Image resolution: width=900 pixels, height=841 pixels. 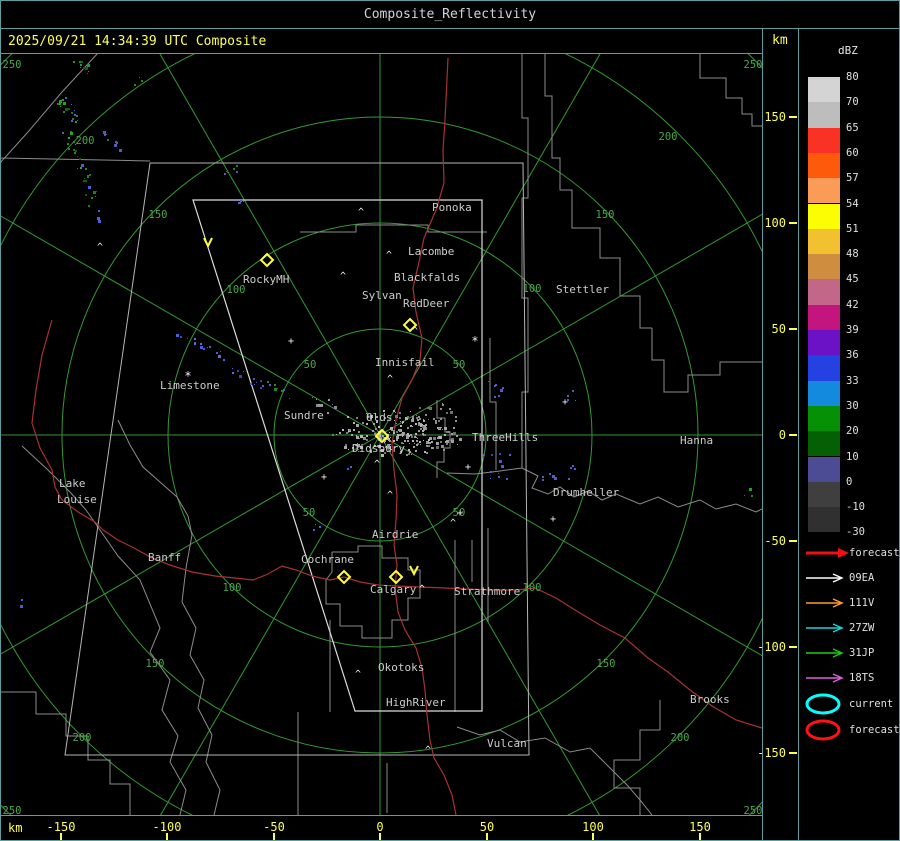 What do you see at coordinates (852, 254) in the screenshot?
I see `dbz-scale-value: 48` at bounding box center [852, 254].